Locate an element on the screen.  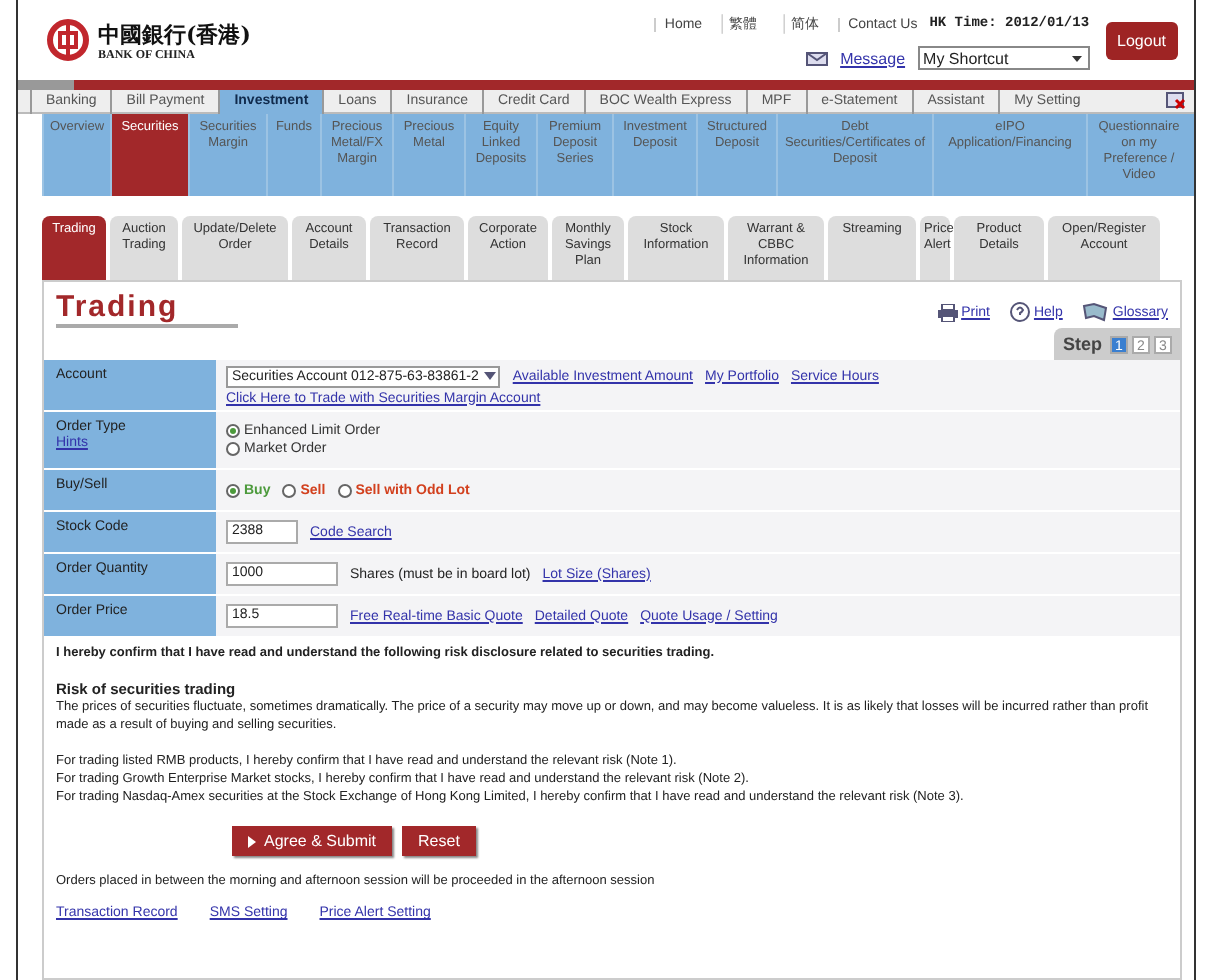
step-label: Step is located at coordinates (1082, 344).